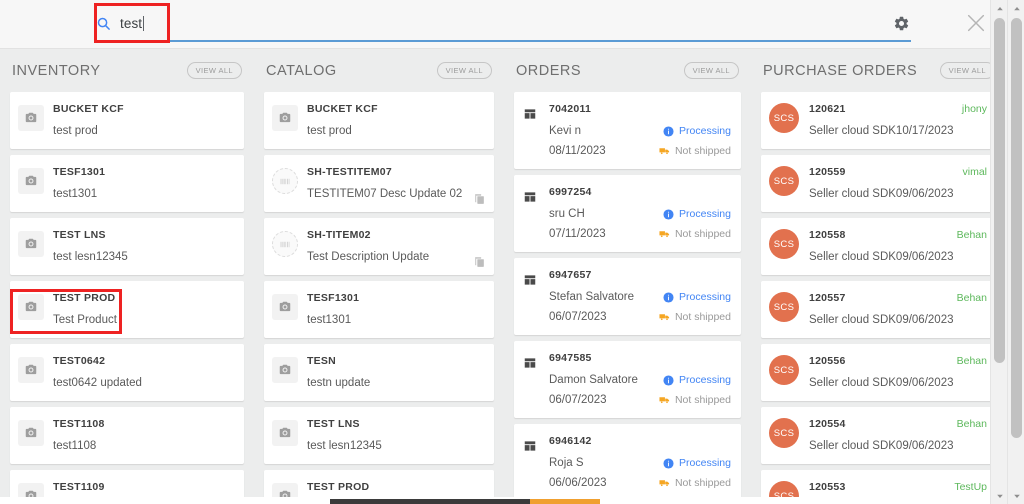 The width and height of the screenshot is (1024, 504). Describe the element at coordinates (711, 70) in the screenshot. I see `view-all-button-orders: VIEW ALL` at that location.